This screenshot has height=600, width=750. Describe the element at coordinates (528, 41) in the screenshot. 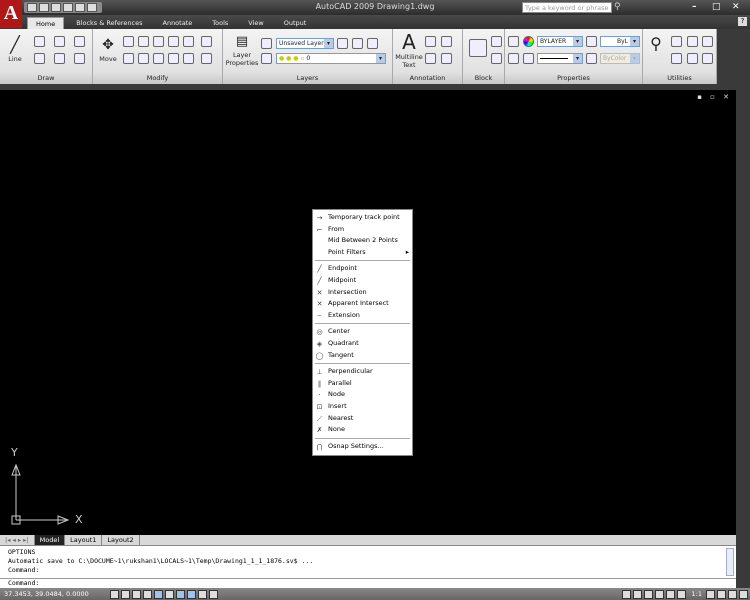

I see `color-wheel-icon` at that location.